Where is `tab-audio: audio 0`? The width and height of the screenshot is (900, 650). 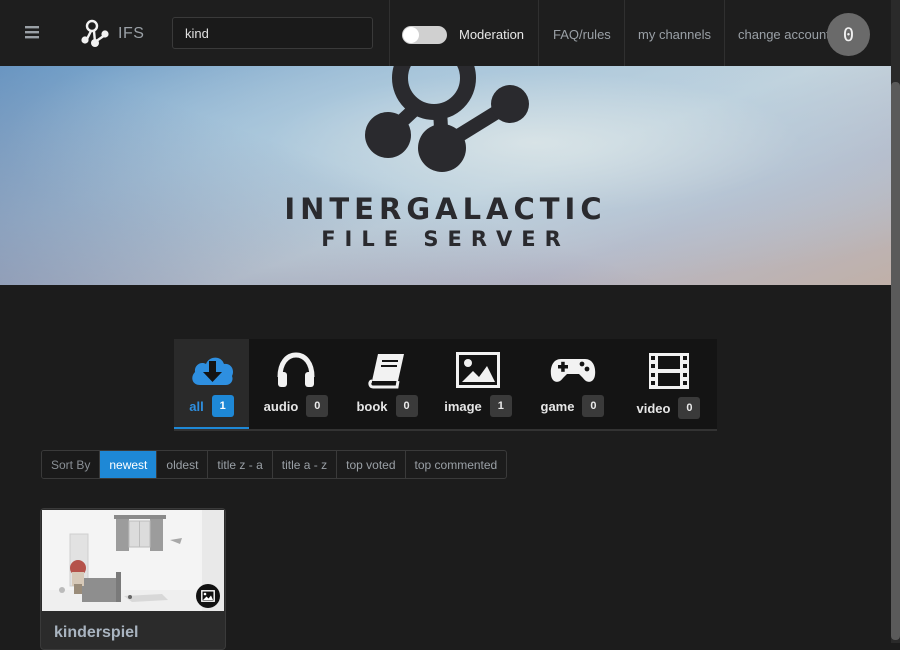 tab-audio: audio 0 is located at coordinates (296, 384).